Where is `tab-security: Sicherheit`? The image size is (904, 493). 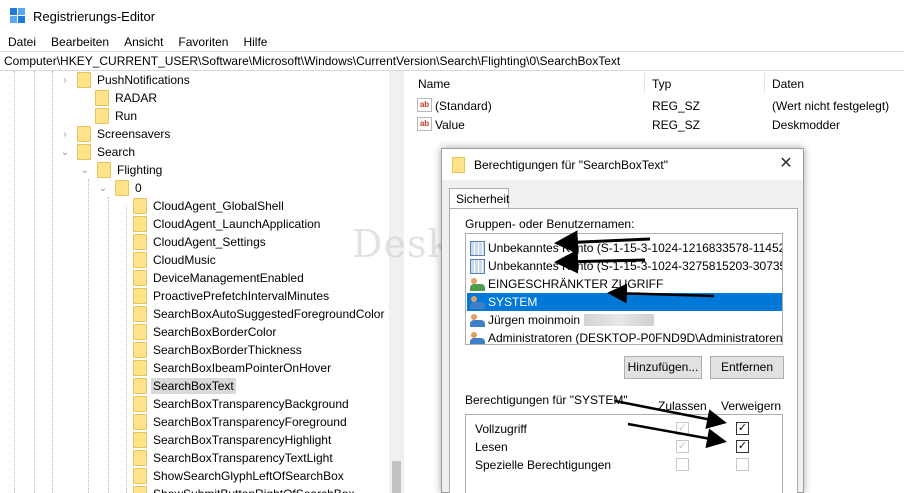
tab-security: Sicherheit is located at coordinates (479, 198).